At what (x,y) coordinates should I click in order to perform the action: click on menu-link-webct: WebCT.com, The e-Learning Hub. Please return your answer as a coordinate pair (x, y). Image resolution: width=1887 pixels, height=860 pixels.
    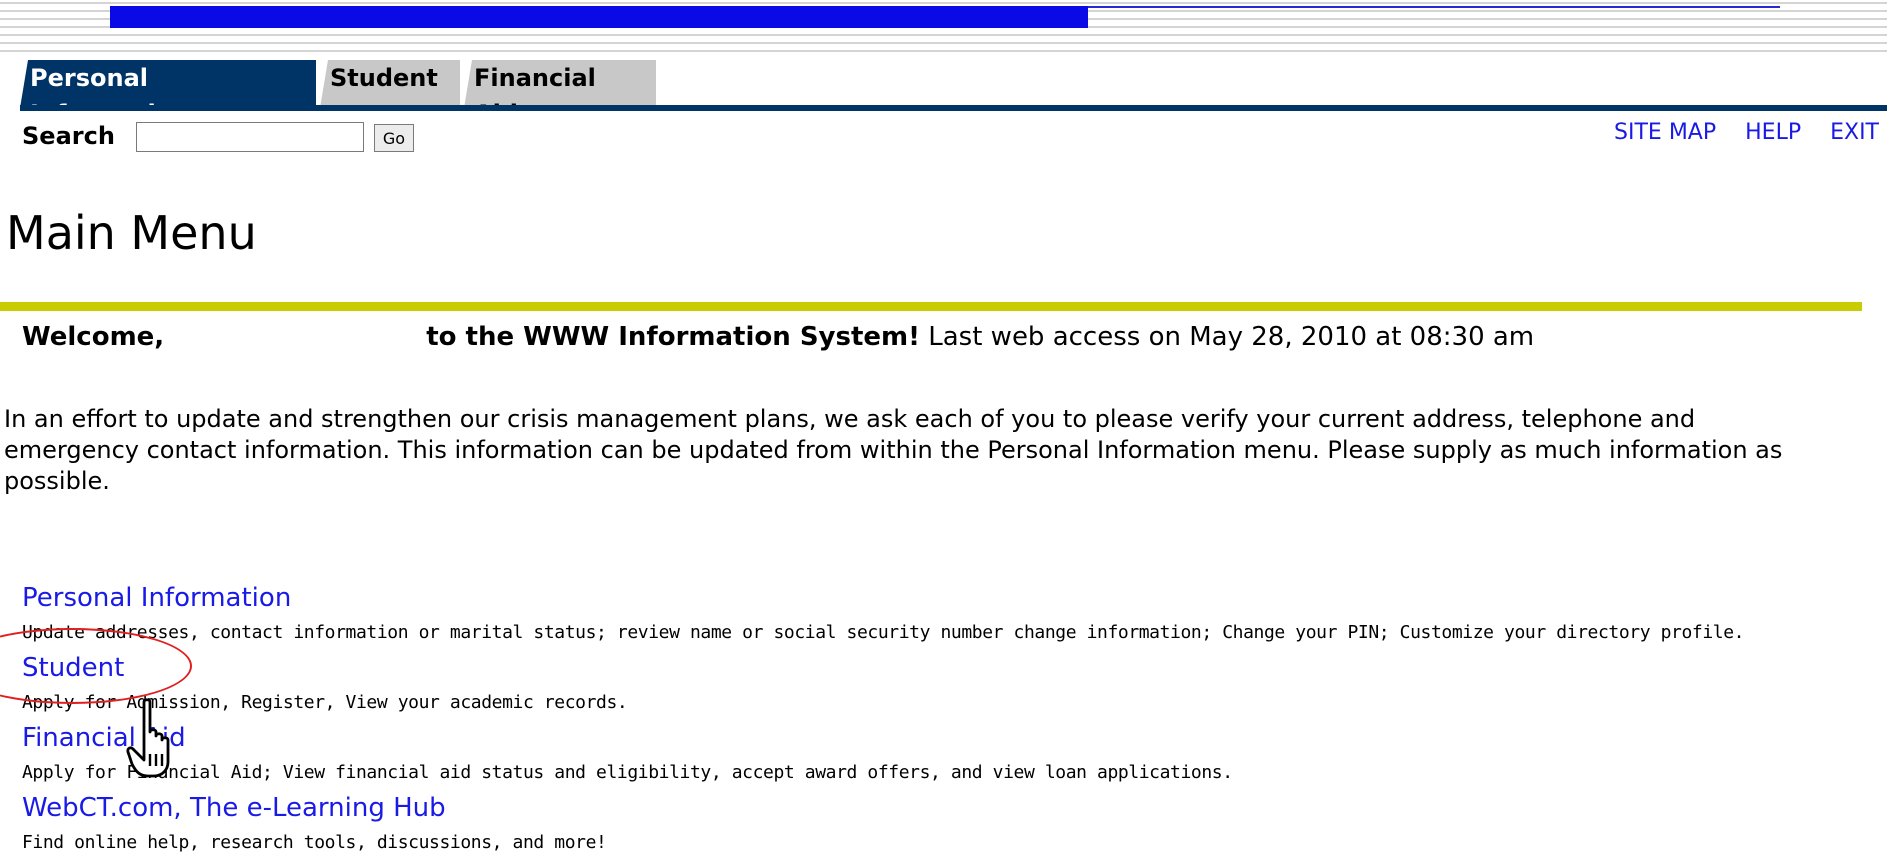
    Looking at the image, I should click on (952, 808).